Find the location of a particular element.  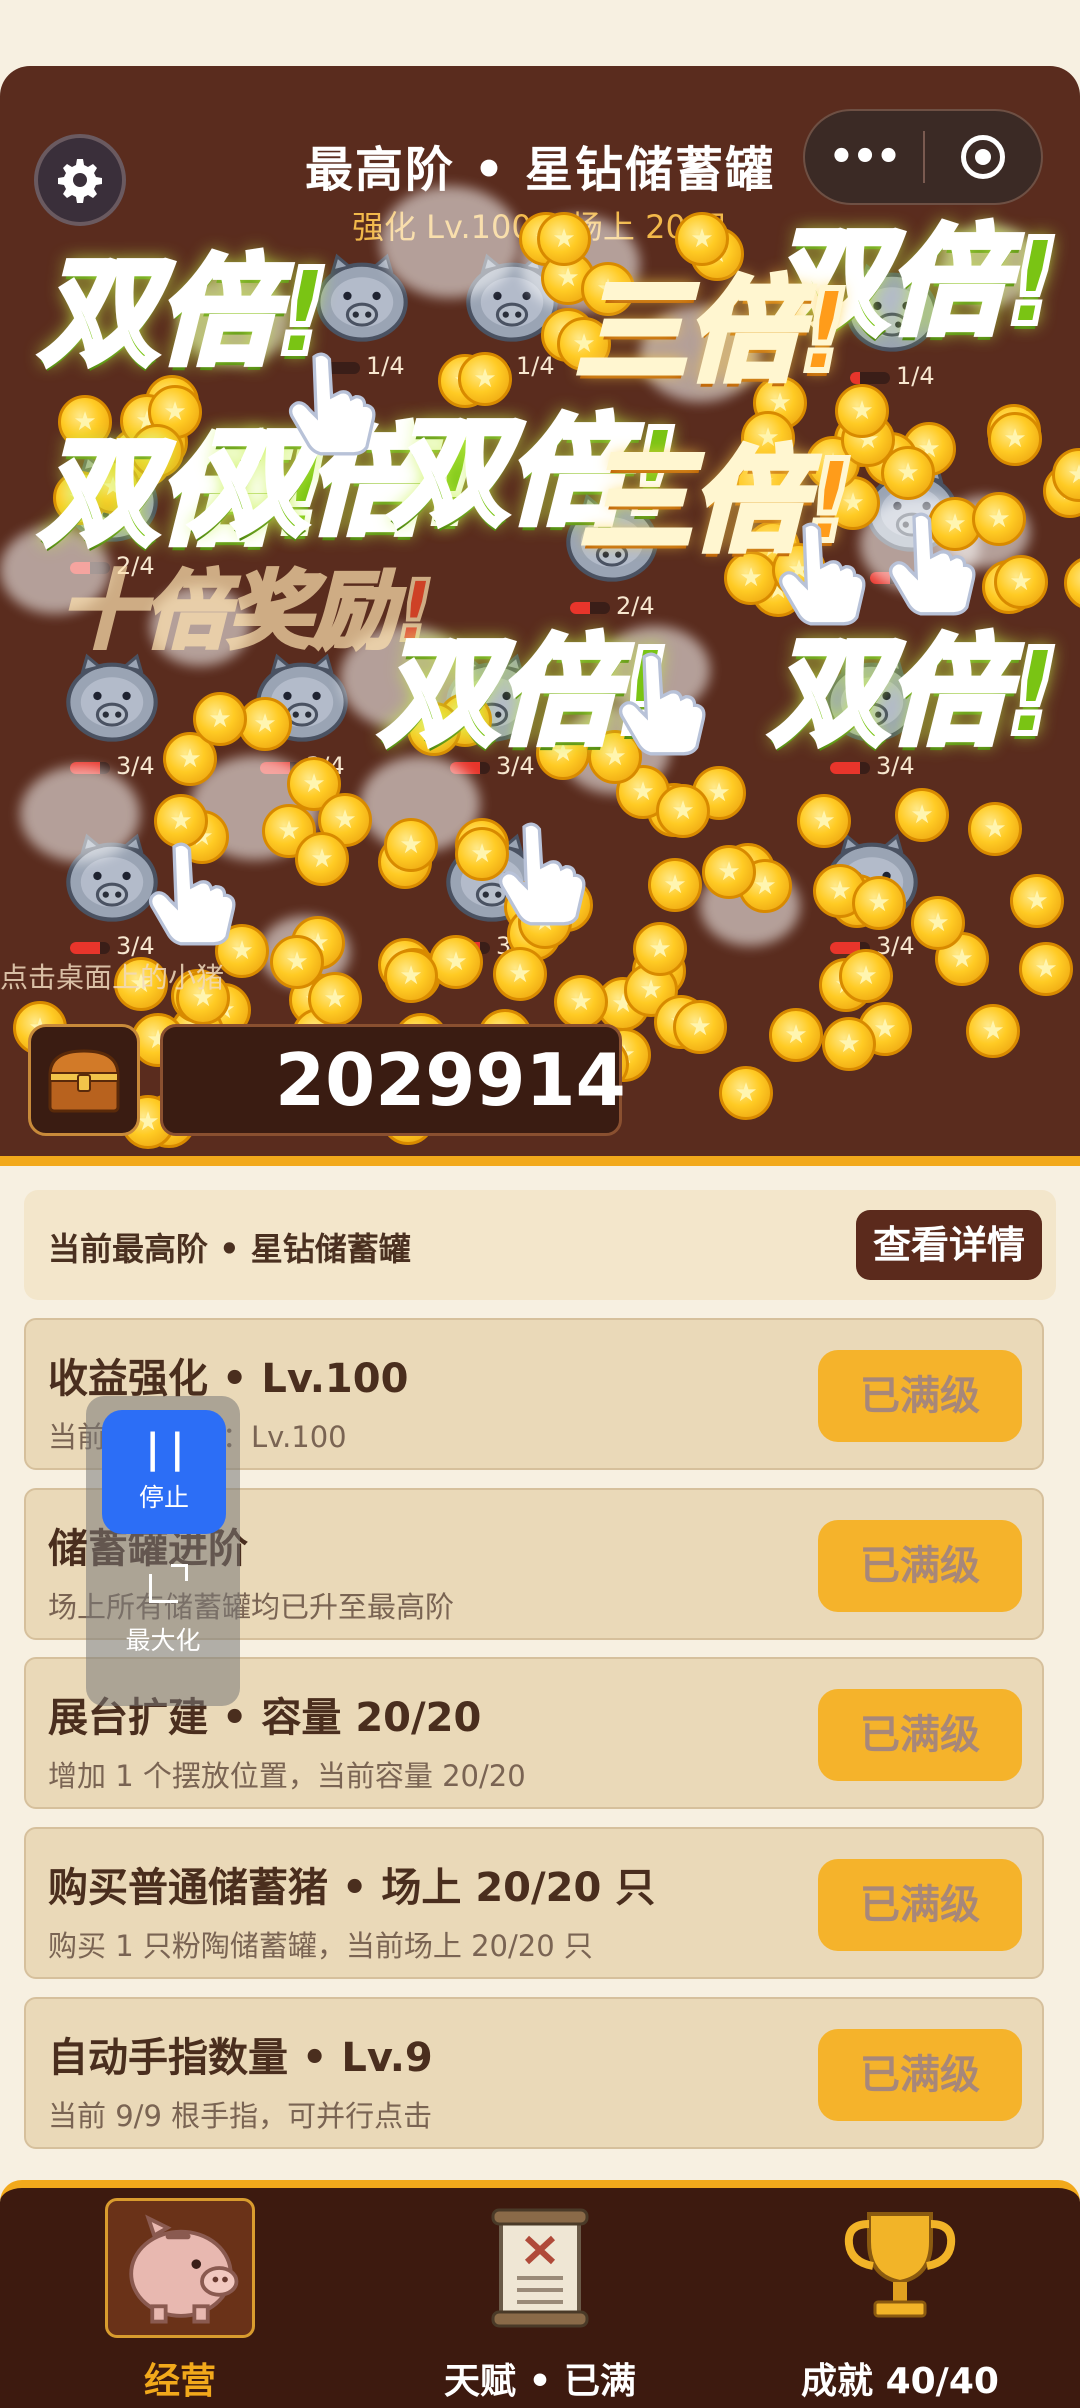

tab-achievement: 成就 40/40 is located at coordinates (900, 2298).